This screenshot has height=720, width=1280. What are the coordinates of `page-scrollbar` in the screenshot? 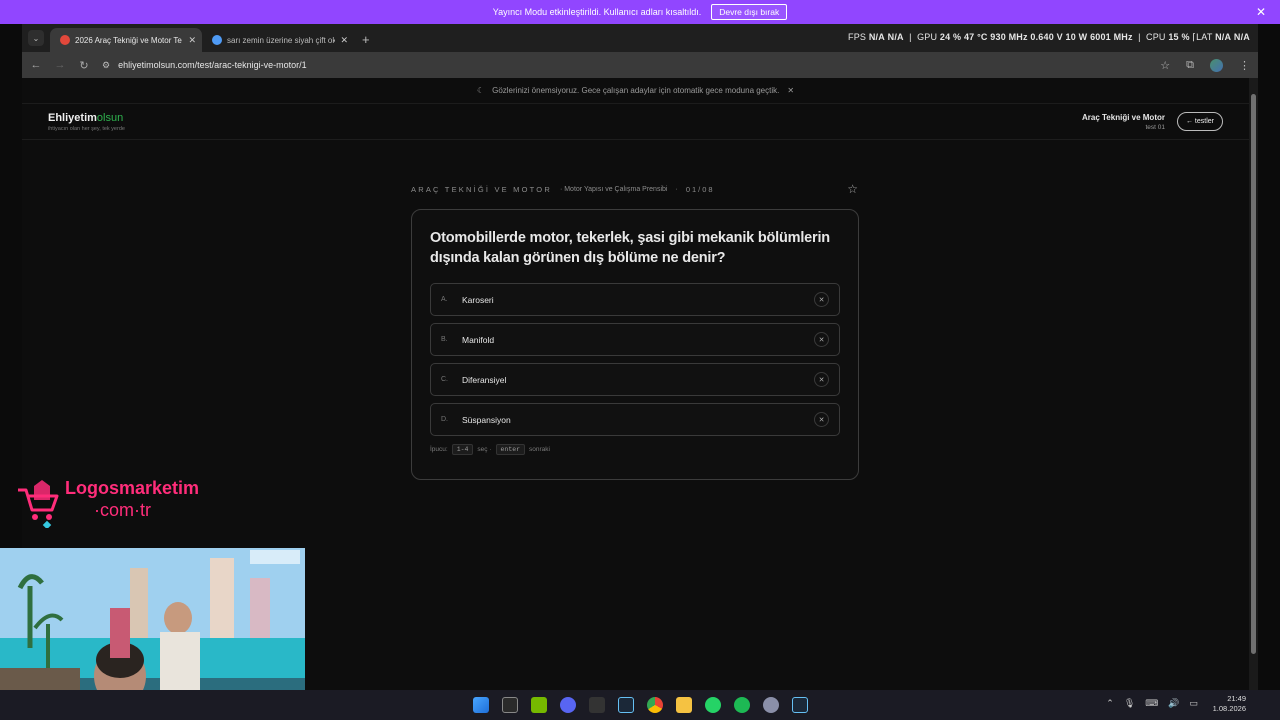 It's located at (1253, 384).